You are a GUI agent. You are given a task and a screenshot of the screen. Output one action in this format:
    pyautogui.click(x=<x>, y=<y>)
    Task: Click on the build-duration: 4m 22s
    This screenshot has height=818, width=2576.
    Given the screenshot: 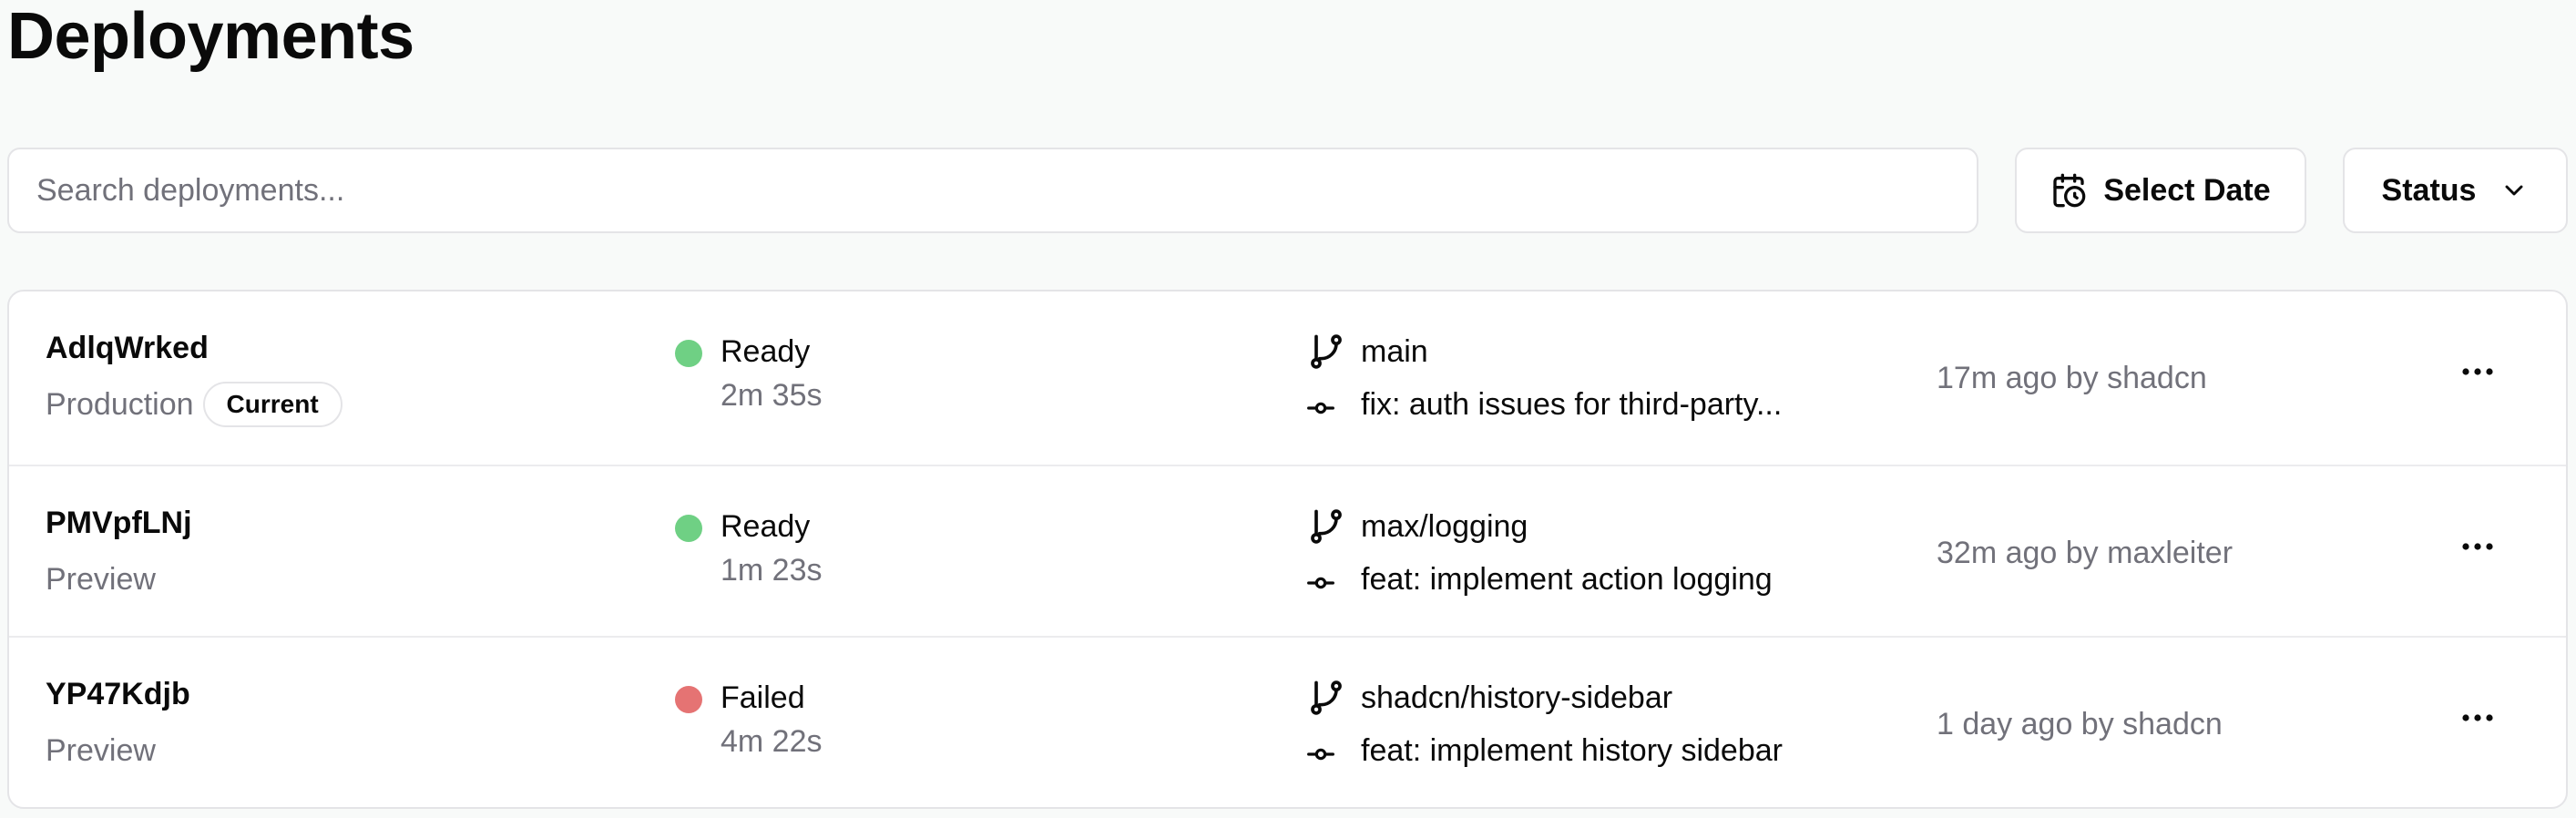 What is the action you would take?
    pyautogui.click(x=772, y=741)
    